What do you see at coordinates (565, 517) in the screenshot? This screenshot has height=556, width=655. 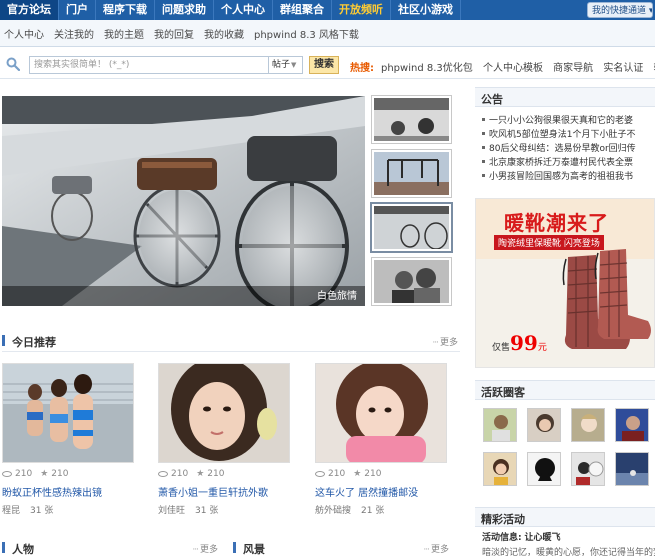 I see `events-header: 精彩活动` at bounding box center [565, 517].